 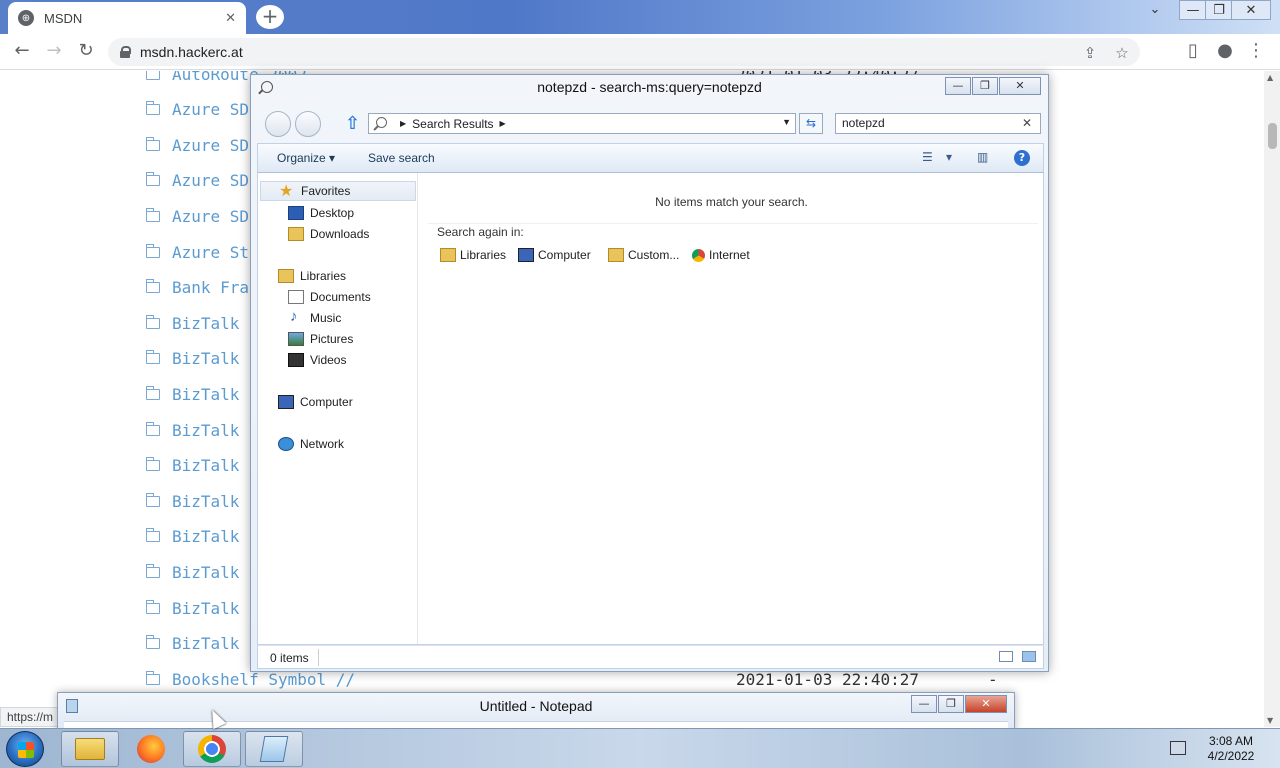 I want to click on address-dropdown-icon: ▼, so click(x=786, y=122).